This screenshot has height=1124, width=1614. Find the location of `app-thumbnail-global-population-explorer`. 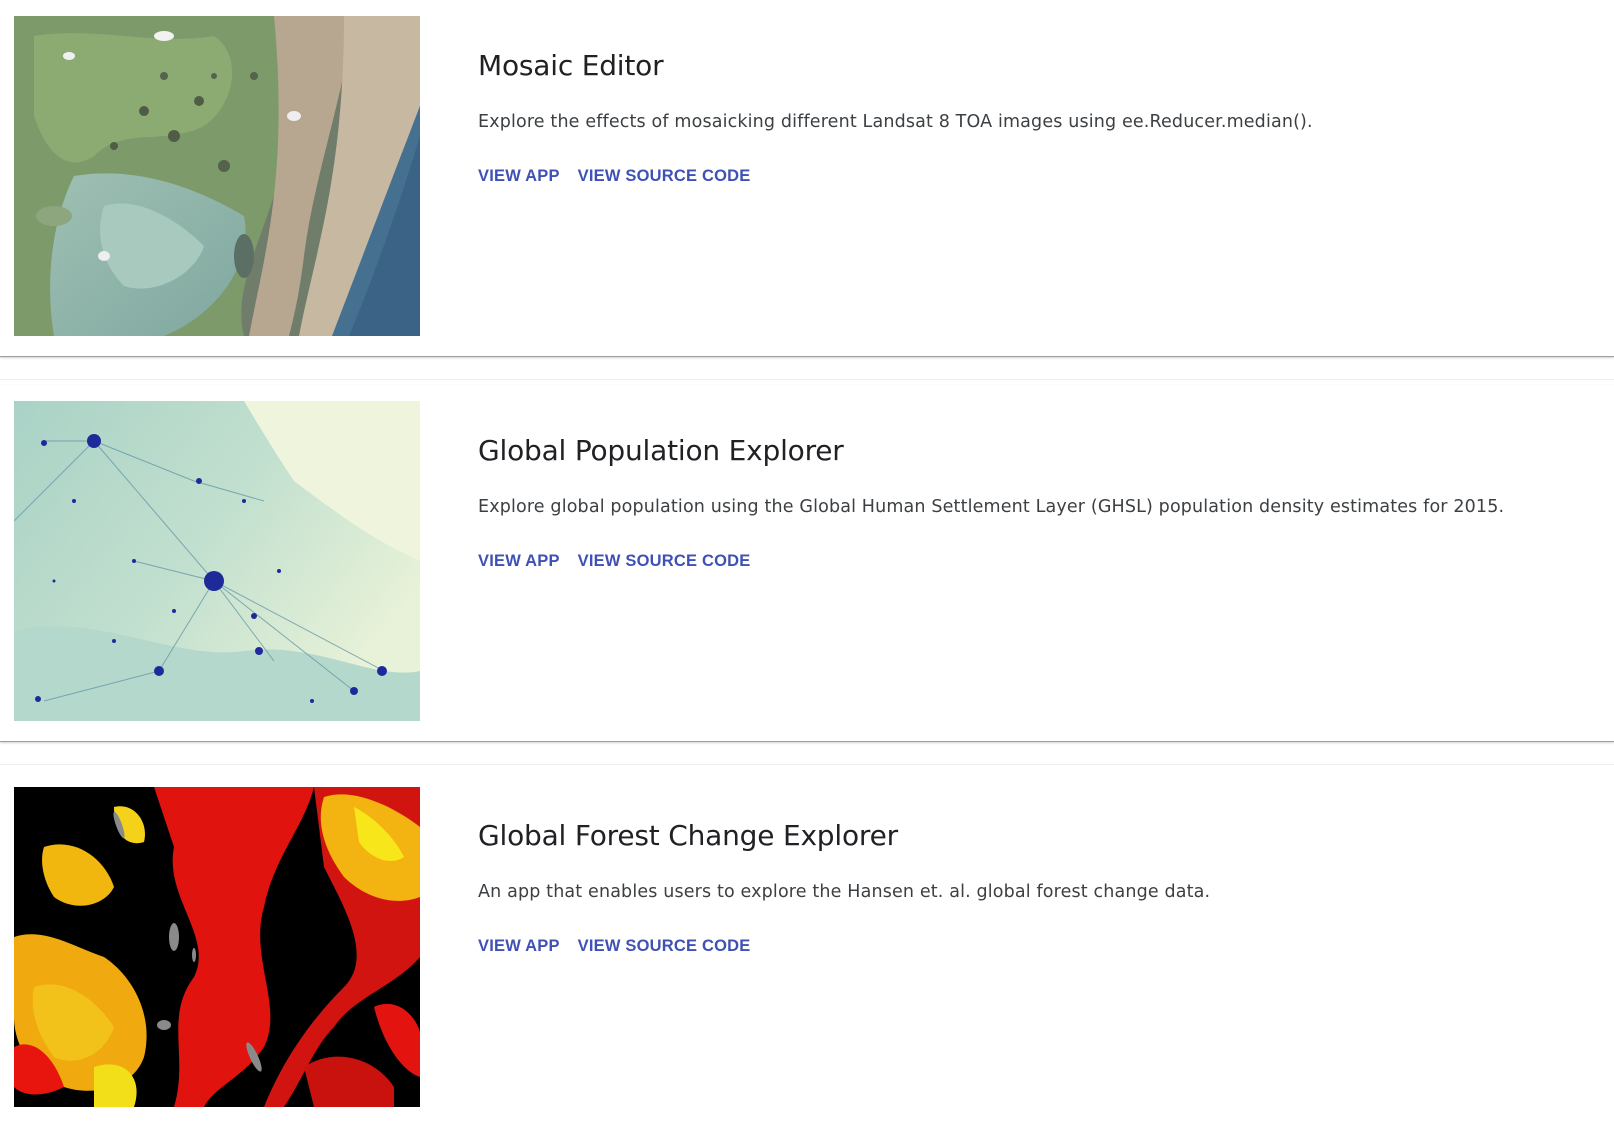

app-thumbnail-global-population-explorer is located at coordinates (217, 561).